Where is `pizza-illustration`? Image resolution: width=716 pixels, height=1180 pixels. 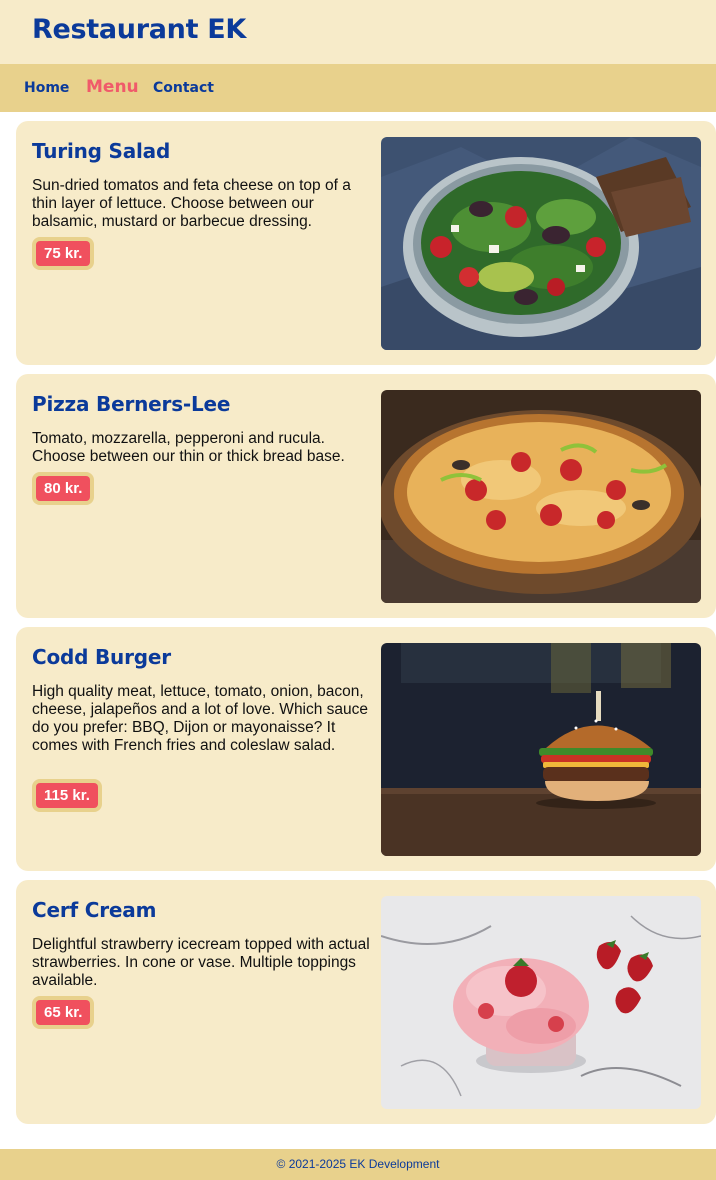 pizza-illustration is located at coordinates (541, 496).